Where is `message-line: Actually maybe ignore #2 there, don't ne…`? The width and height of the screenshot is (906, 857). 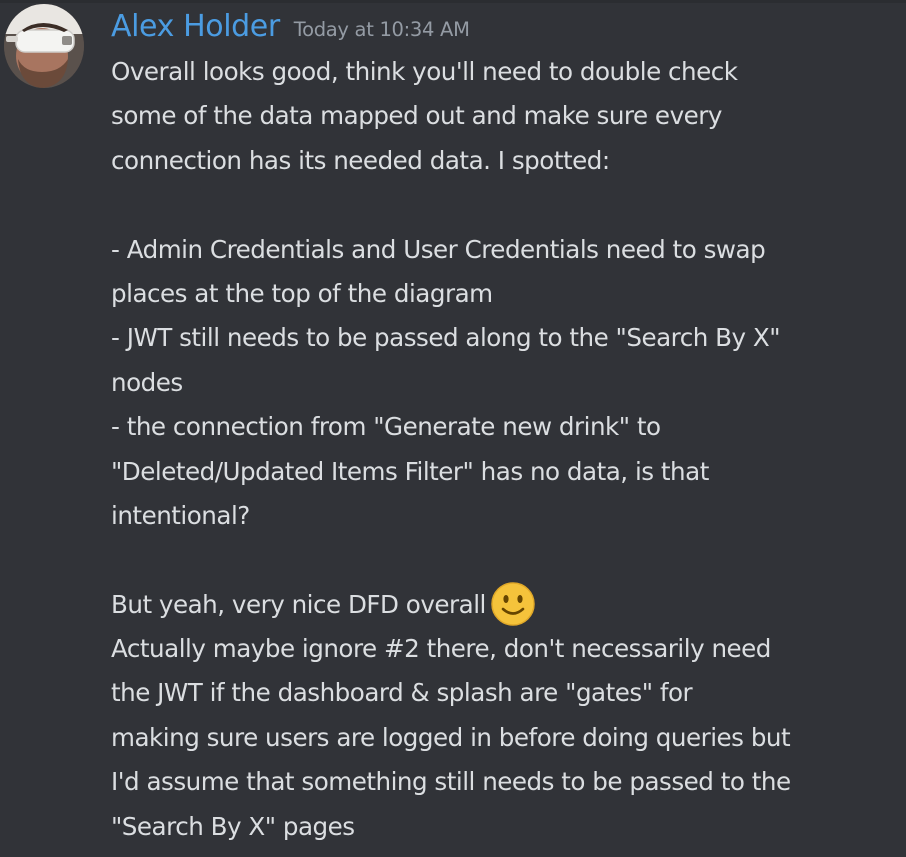 message-line: Actually maybe ignore #2 there, don't ne… is located at coordinates (441, 649).